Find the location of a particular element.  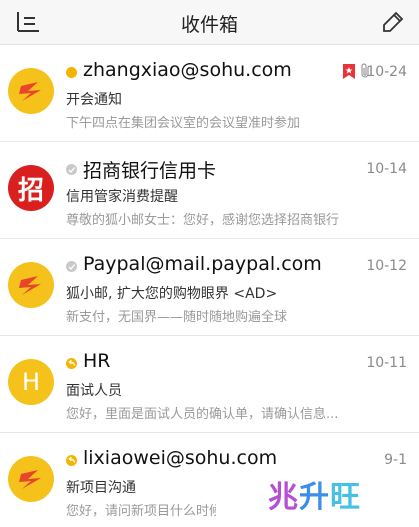

flag-icon is located at coordinates (349, 71).